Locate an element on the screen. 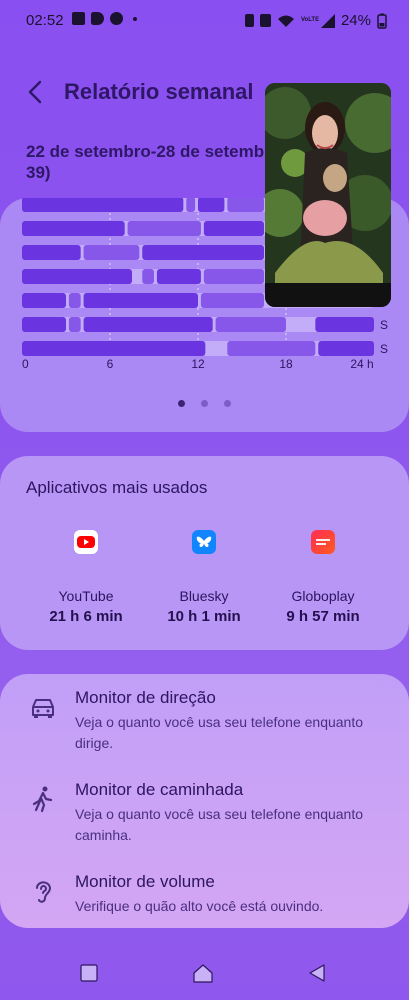  battery-icon is located at coordinates (382, 21).